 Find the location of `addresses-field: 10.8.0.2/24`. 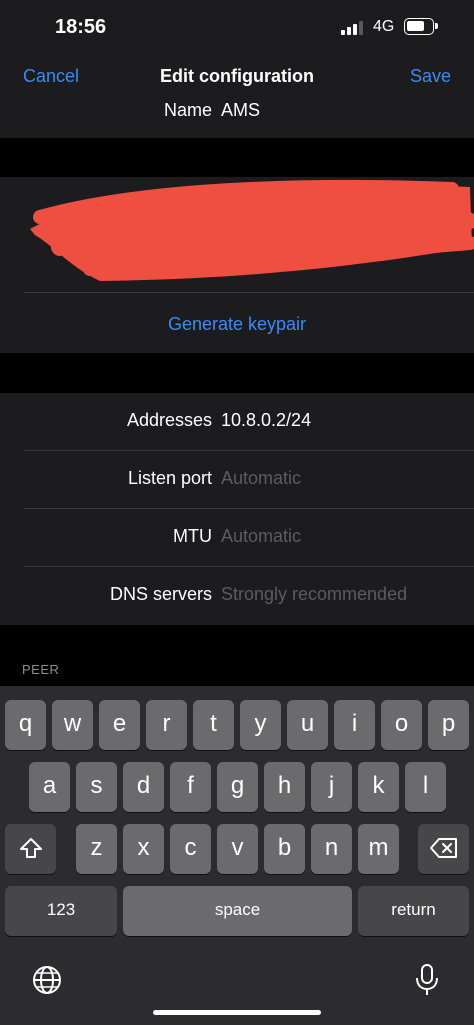

addresses-field: 10.8.0.2/24 is located at coordinates (266, 420).